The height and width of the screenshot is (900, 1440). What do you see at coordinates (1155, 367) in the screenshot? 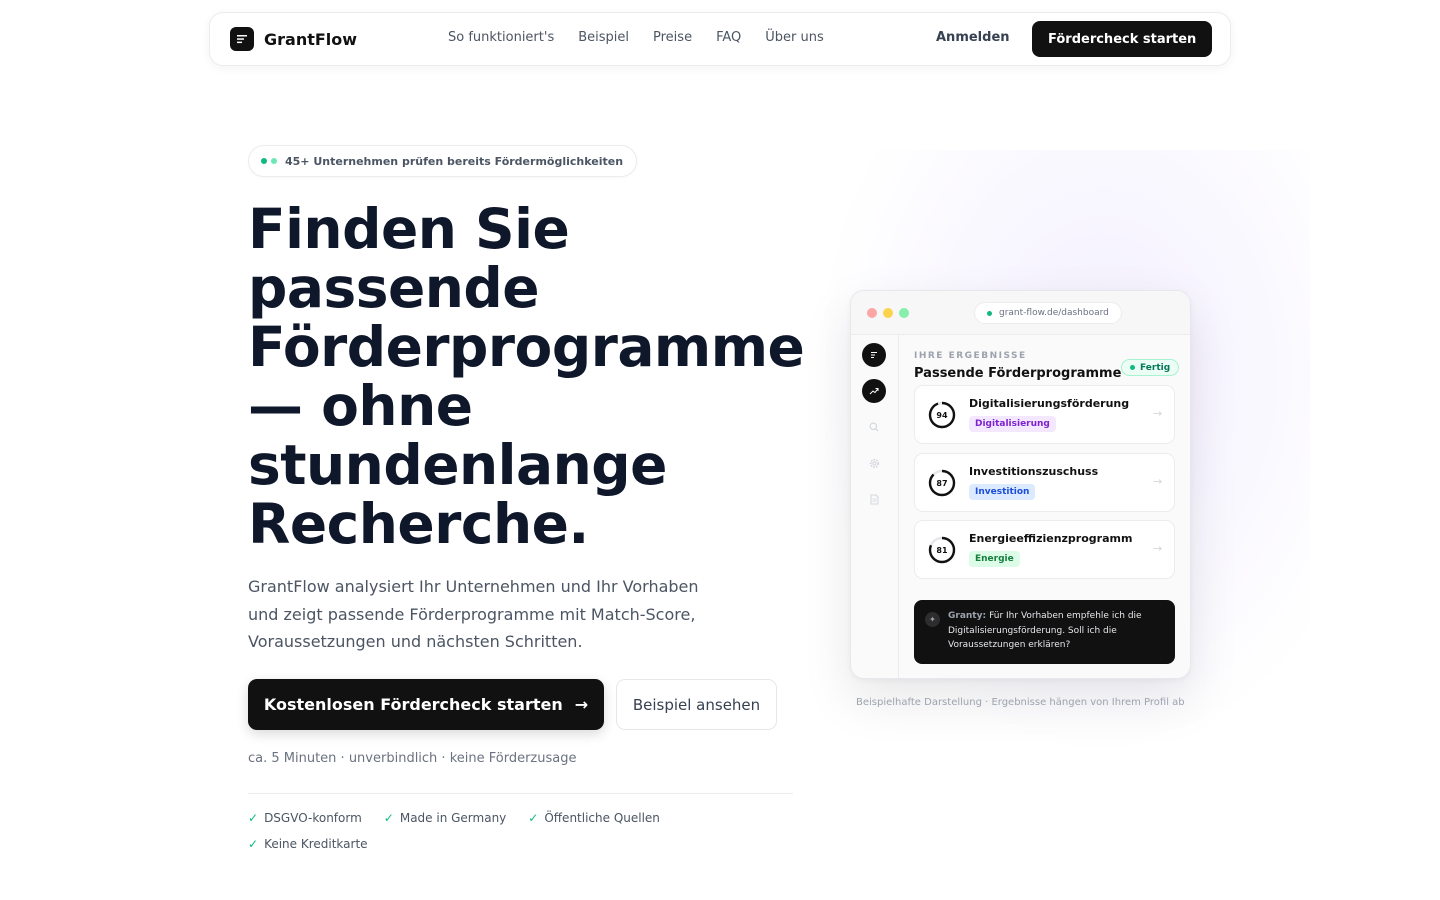
I see `status-badge-label: Fertig` at bounding box center [1155, 367].